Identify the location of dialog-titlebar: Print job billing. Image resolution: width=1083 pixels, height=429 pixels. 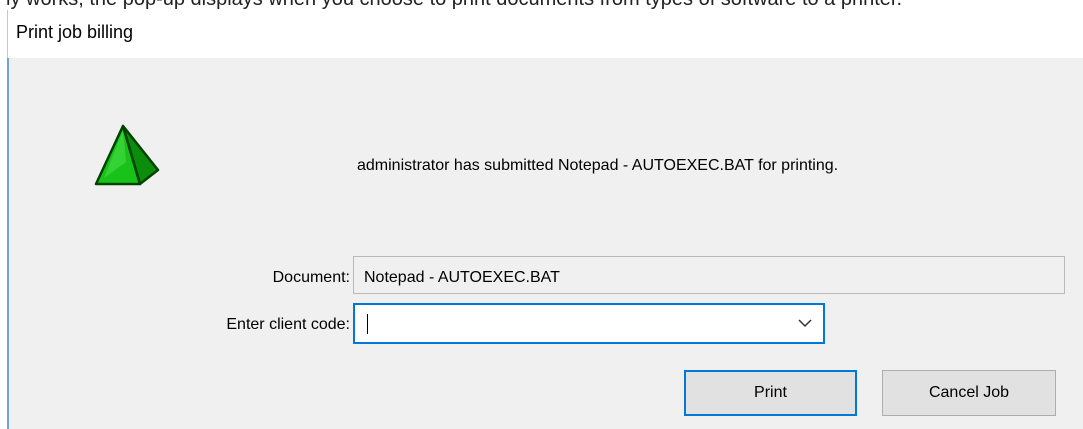
(545, 34).